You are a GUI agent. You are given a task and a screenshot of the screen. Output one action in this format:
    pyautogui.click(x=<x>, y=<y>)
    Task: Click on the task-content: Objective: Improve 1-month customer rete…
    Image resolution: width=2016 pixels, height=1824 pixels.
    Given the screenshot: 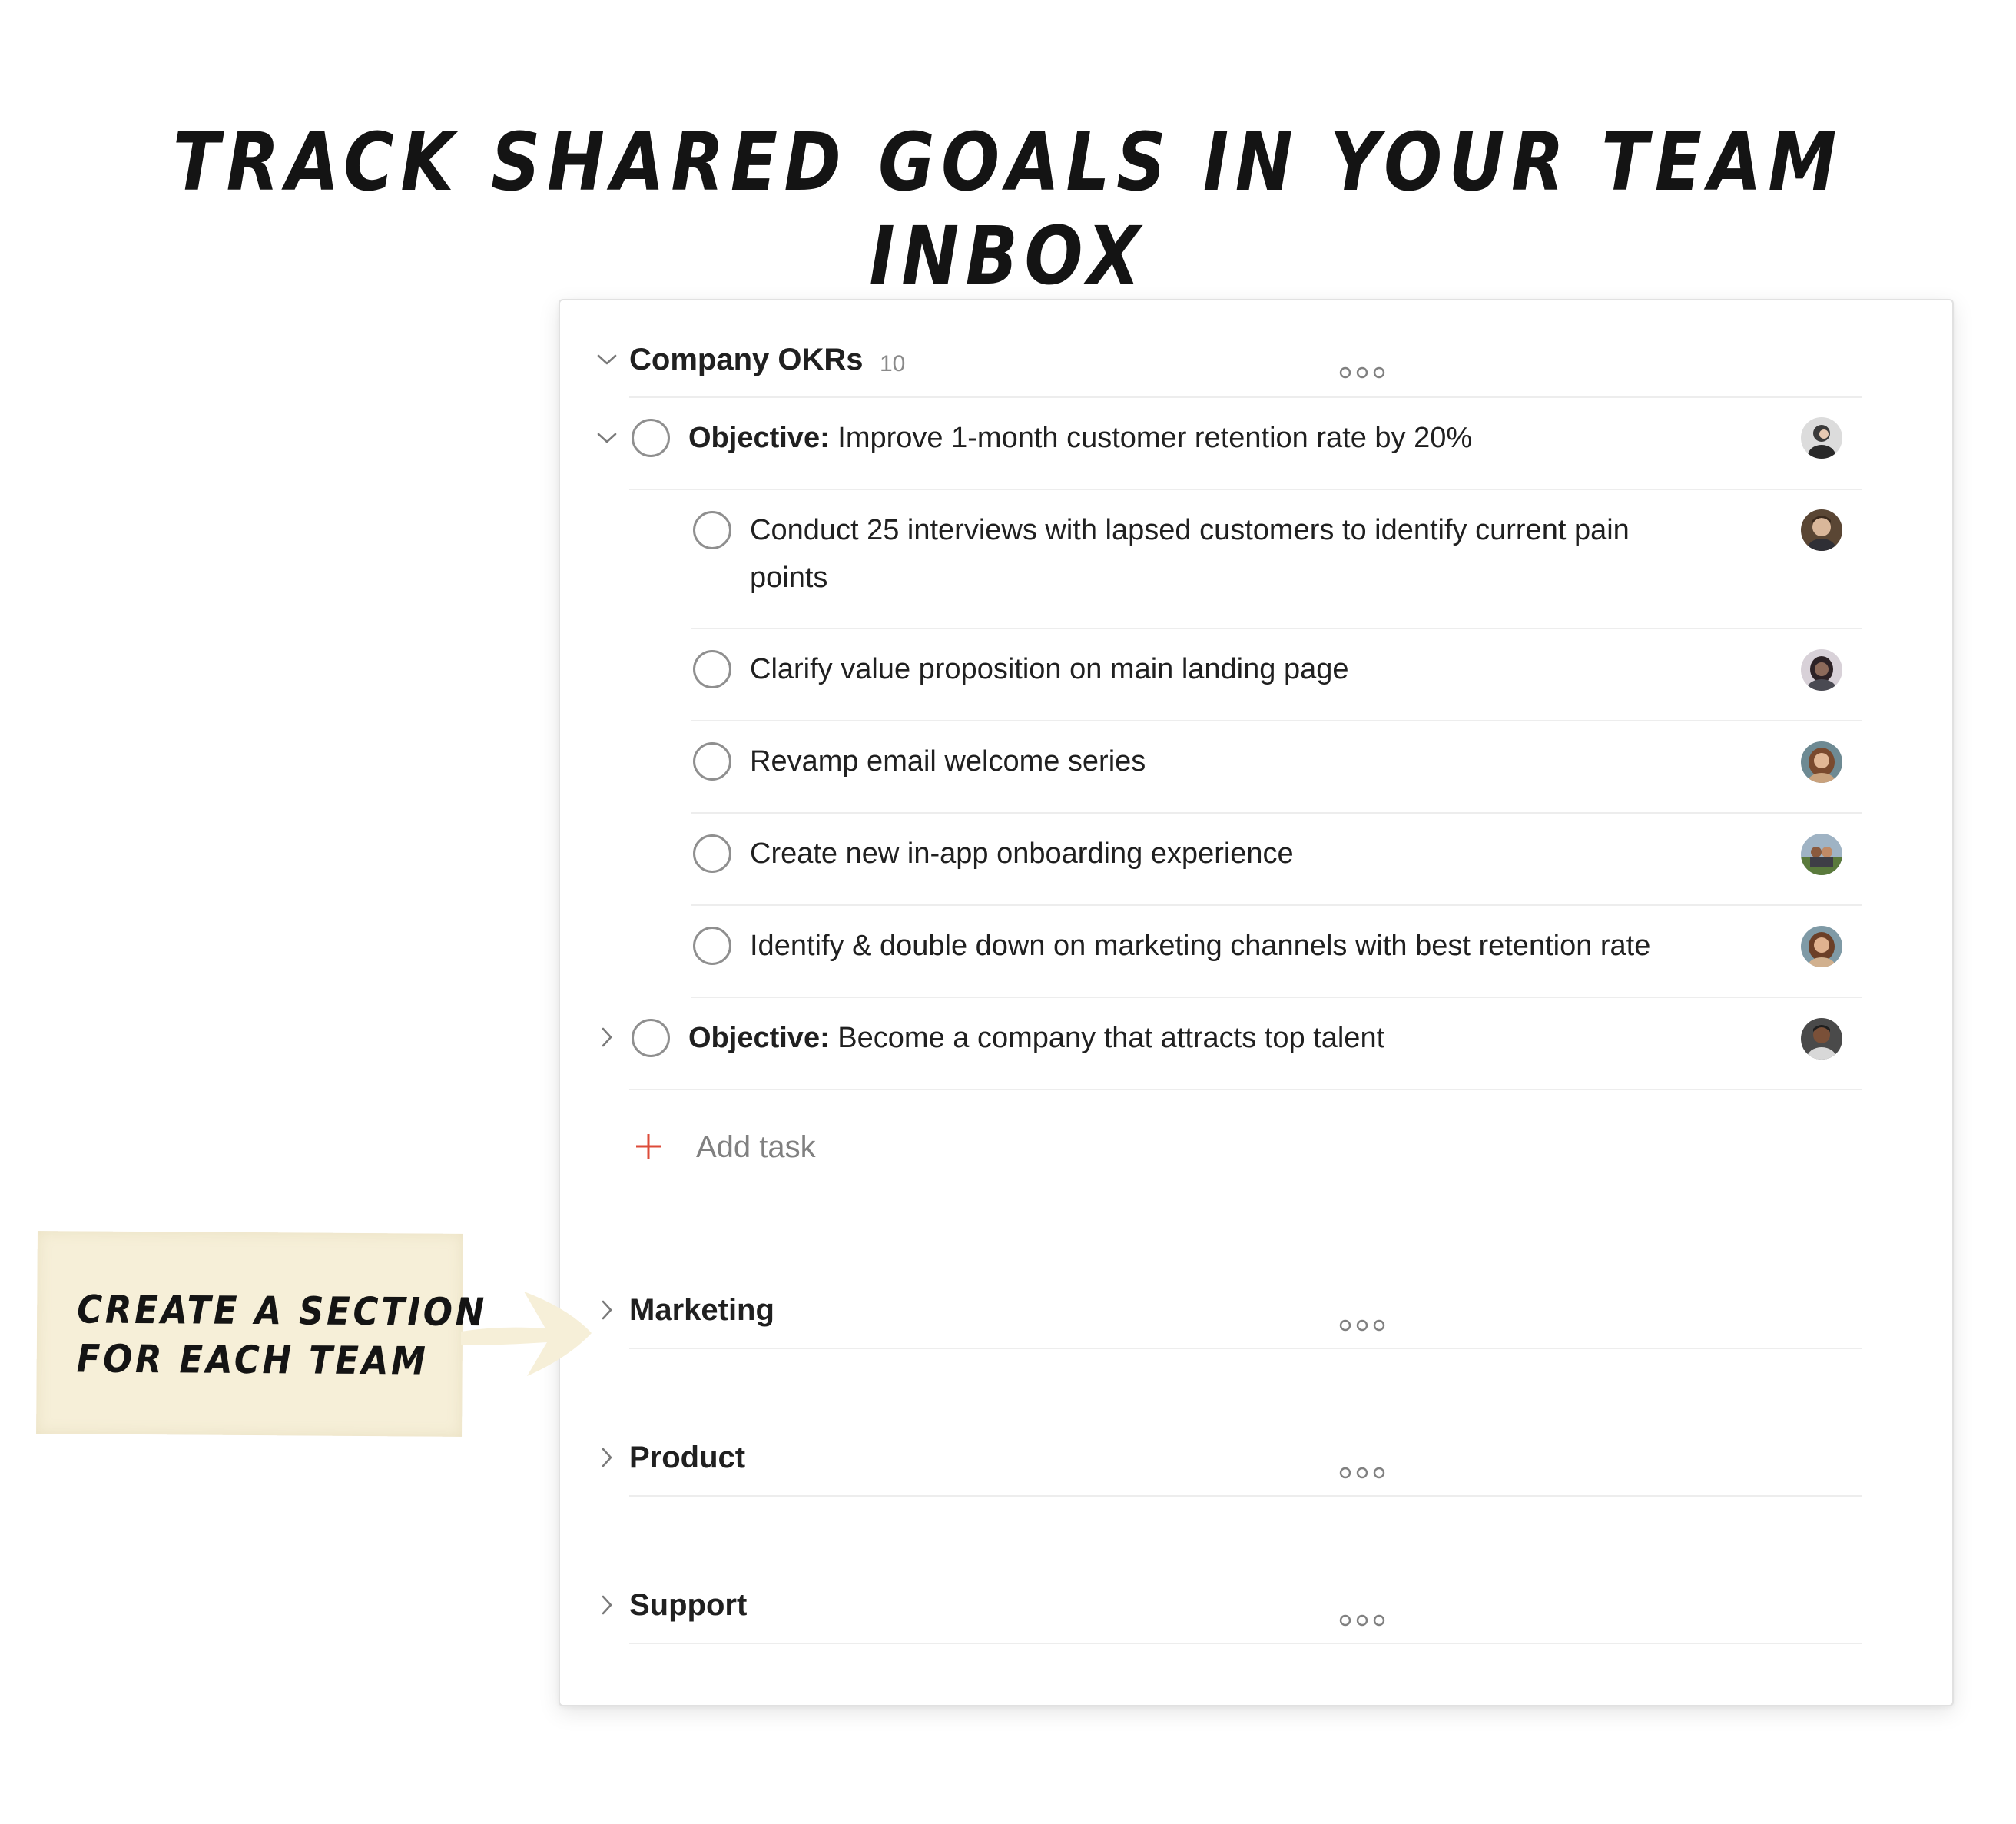 What is the action you would take?
    pyautogui.click(x=1080, y=438)
    